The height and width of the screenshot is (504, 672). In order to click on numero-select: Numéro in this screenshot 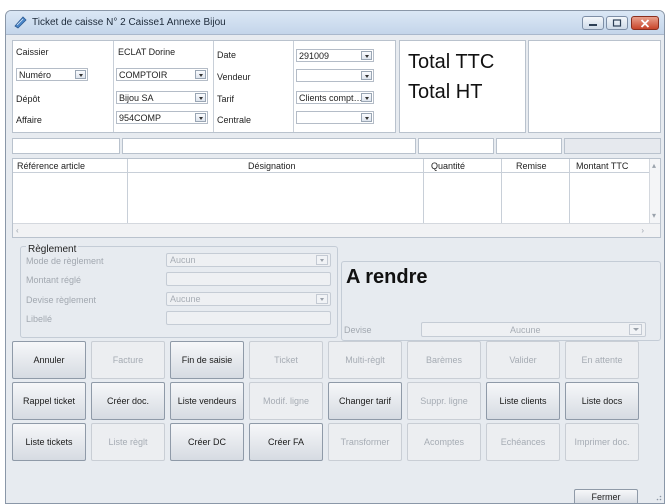, I will do `click(52, 74)`.